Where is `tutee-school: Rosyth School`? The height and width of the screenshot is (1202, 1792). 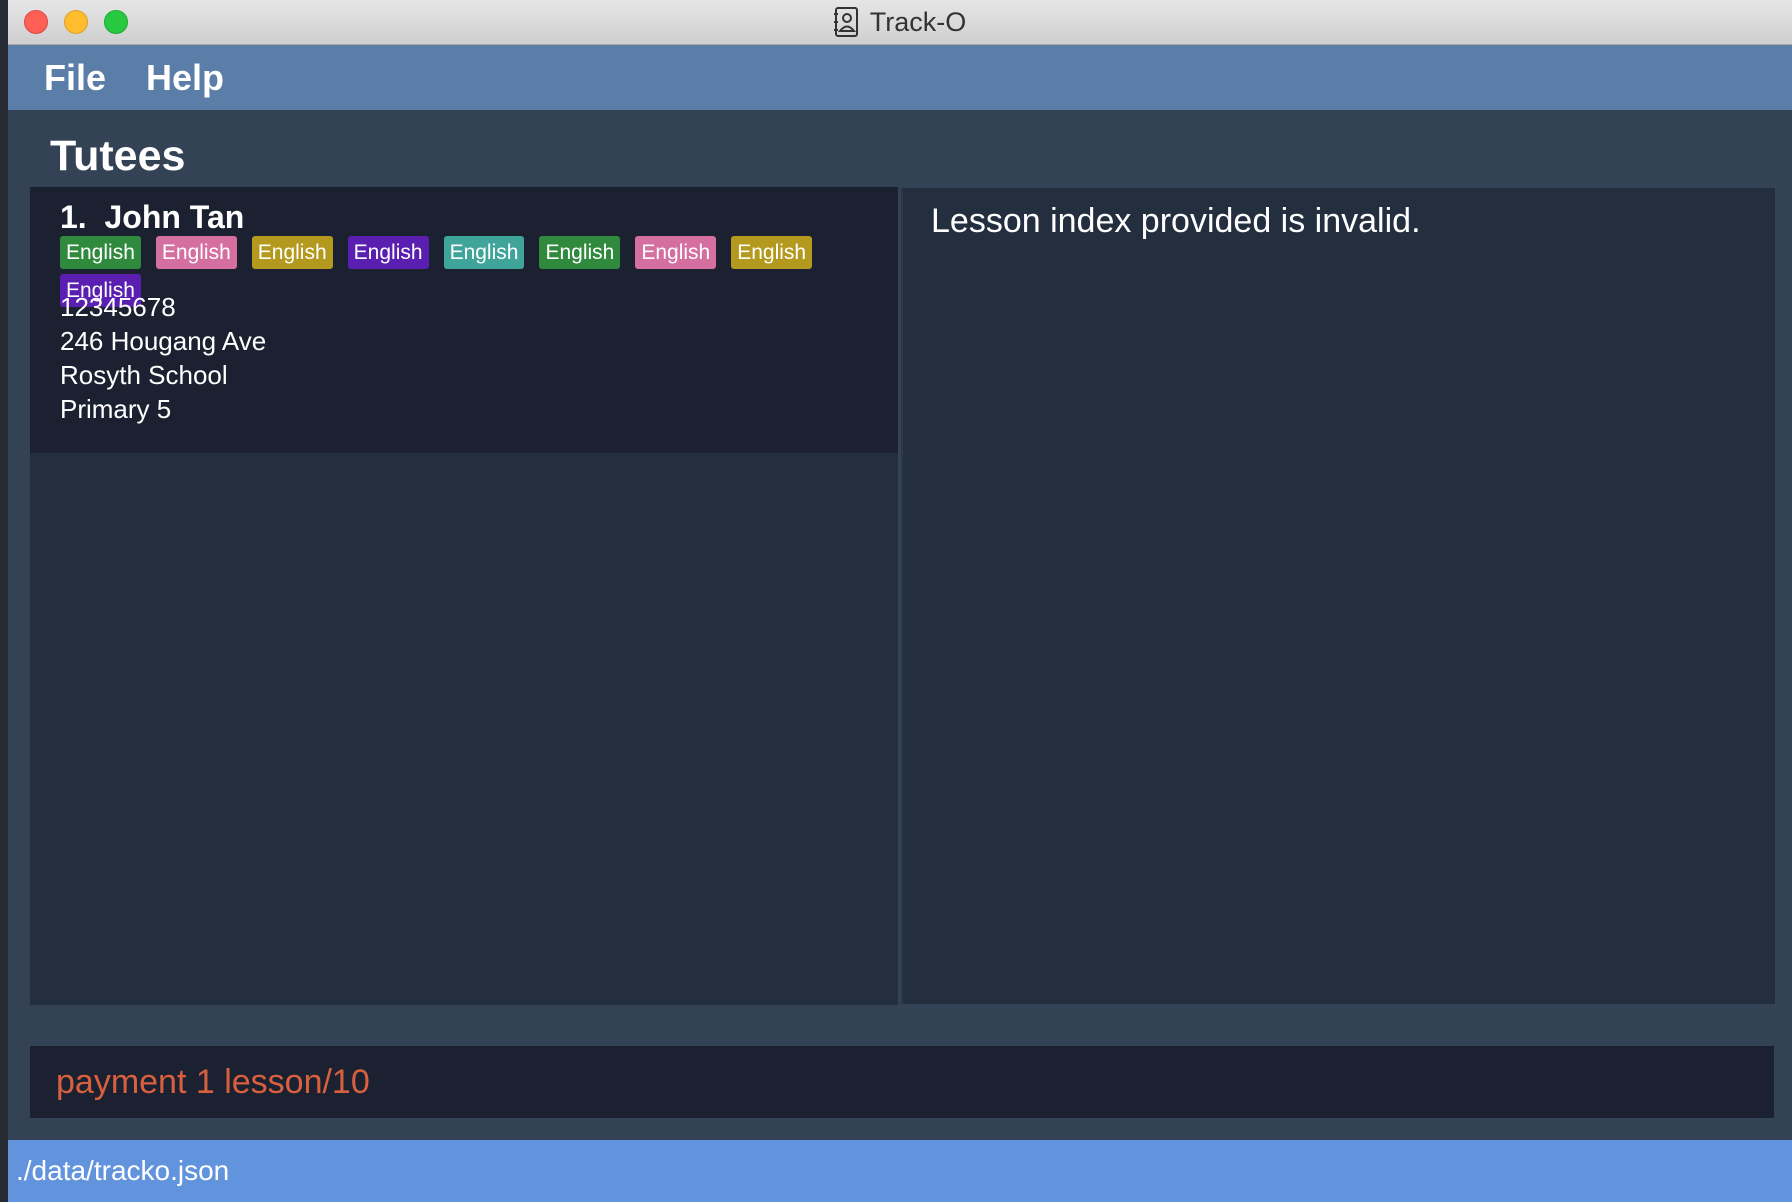 tutee-school: Rosyth School is located at coordinates (144, 375).